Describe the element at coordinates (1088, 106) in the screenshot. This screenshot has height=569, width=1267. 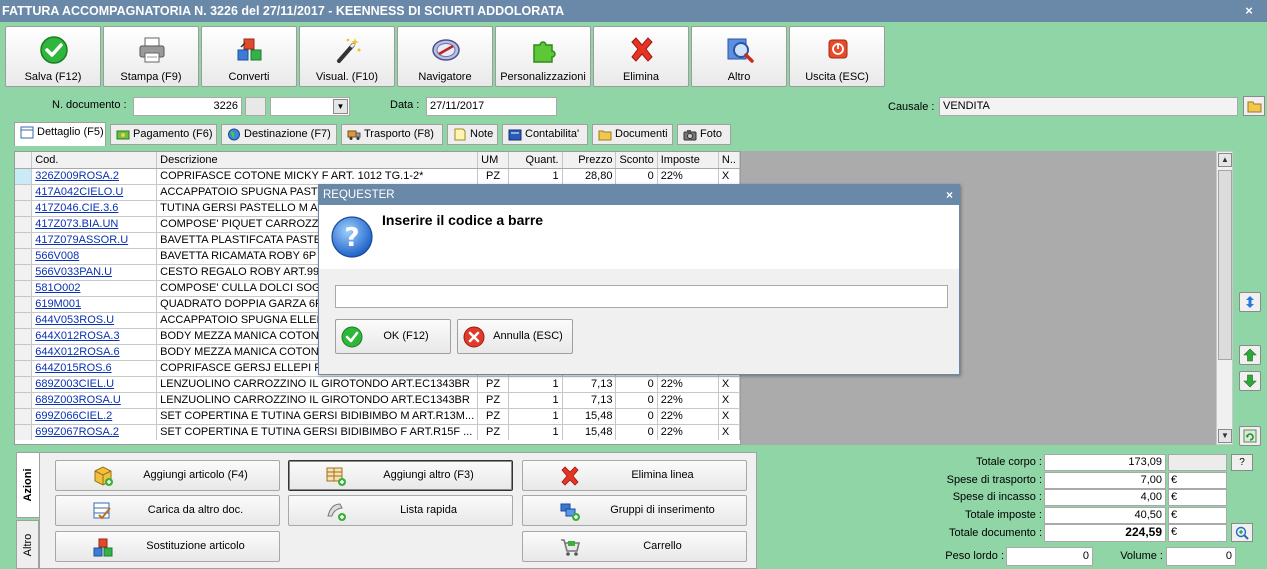
I see `causale-field: VENDITA` at that location.